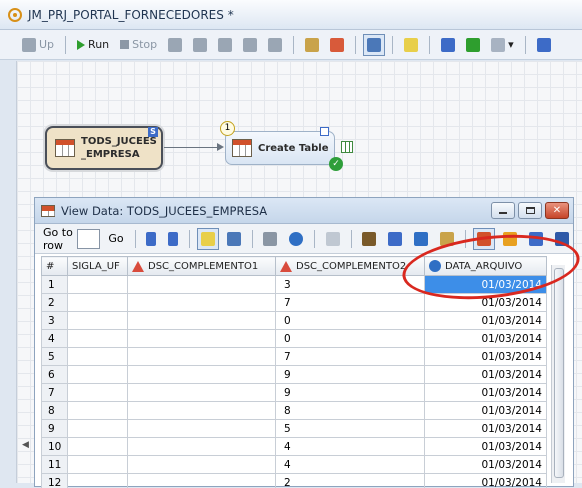 The width and height of the screenshot is (582, 488). What do you see at coordinates (55, 481) in the screenshot?
I see `row-number-cell: 12` at bounding box center [55, 481].